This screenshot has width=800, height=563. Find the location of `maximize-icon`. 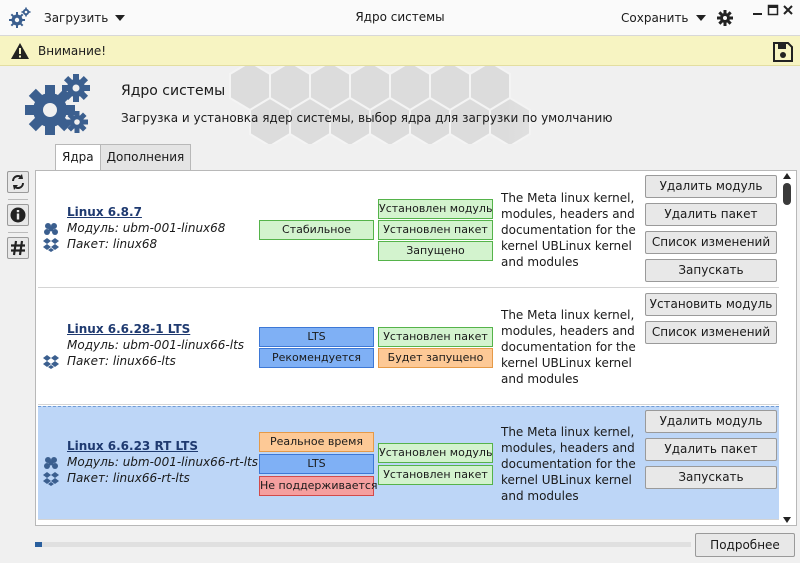

maximize-icon is located at coordinates (773, 10).